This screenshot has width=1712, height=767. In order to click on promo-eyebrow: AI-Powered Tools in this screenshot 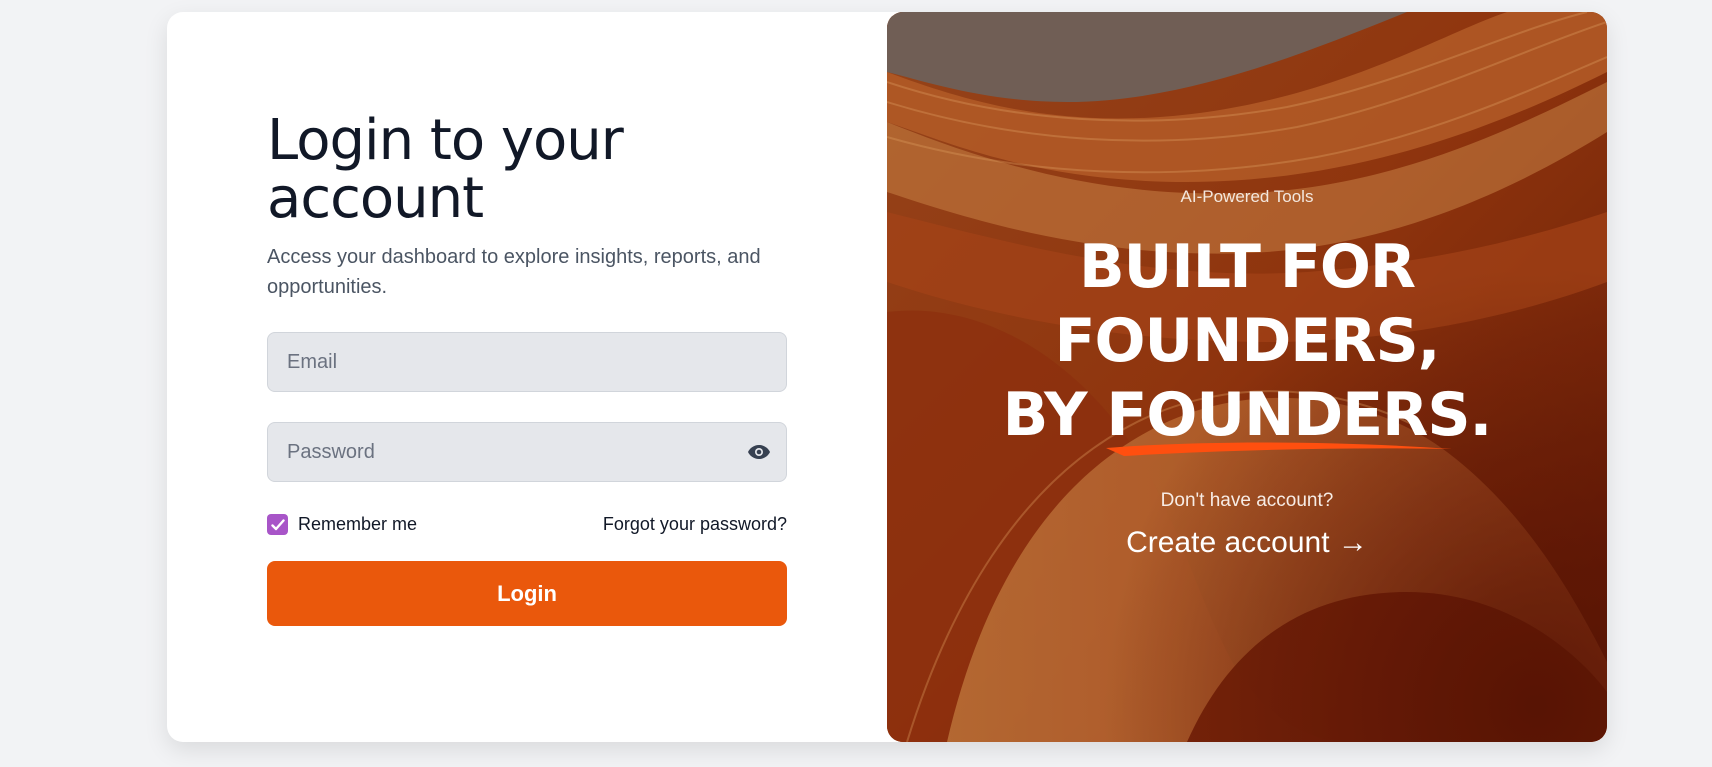, I will do `click(1247, 196)`.